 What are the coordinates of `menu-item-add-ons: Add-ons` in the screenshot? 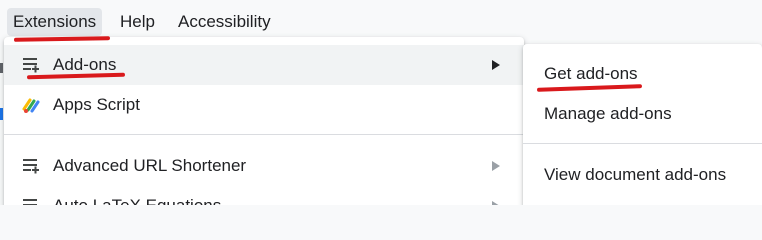 It's located at (264, 65).